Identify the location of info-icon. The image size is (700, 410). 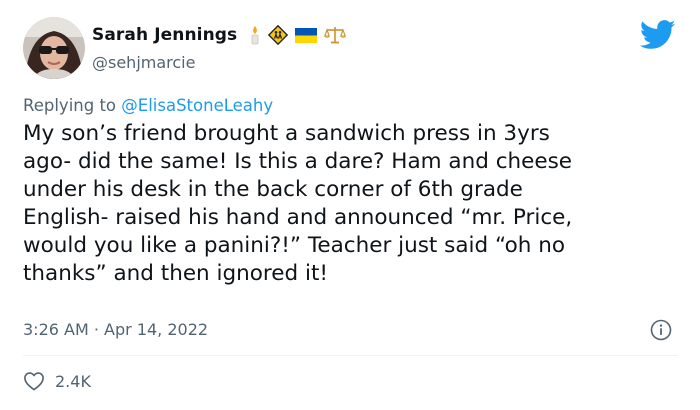
(661, 330).